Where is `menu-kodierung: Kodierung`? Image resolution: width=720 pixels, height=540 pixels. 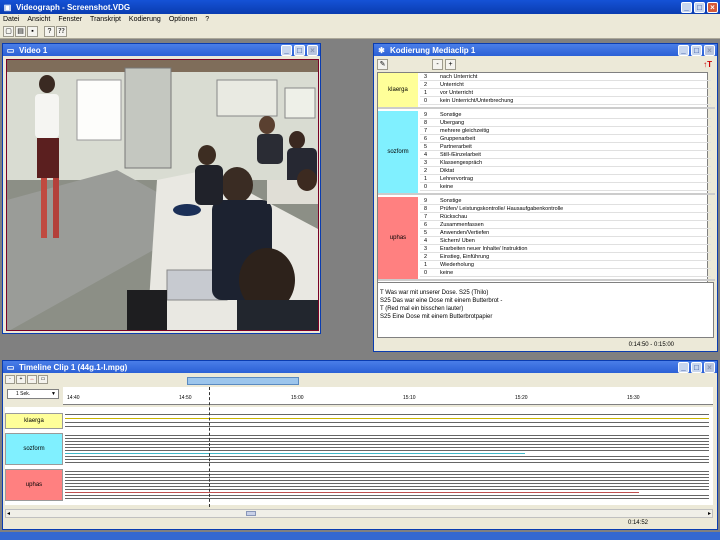
menu-kodierung: Kodierung is located at coordinates (145, 19).